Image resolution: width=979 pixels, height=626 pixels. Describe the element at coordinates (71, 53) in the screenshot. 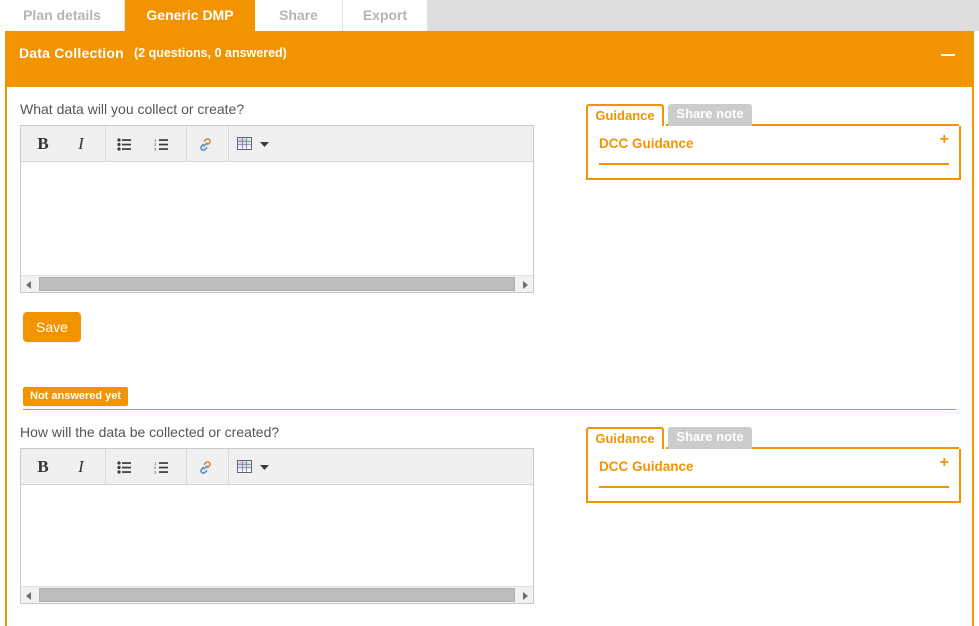

I see `section-title: Data Collection` at that location.